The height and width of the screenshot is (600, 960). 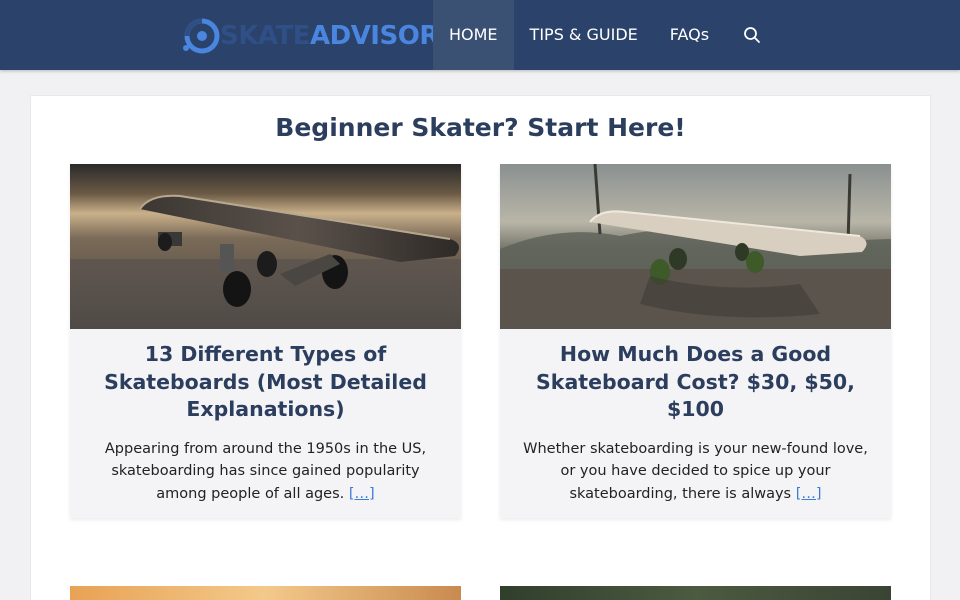 I want to click on main-nav: HOME TIPS & GUIDE FAQs, so click(x=606, y=35).